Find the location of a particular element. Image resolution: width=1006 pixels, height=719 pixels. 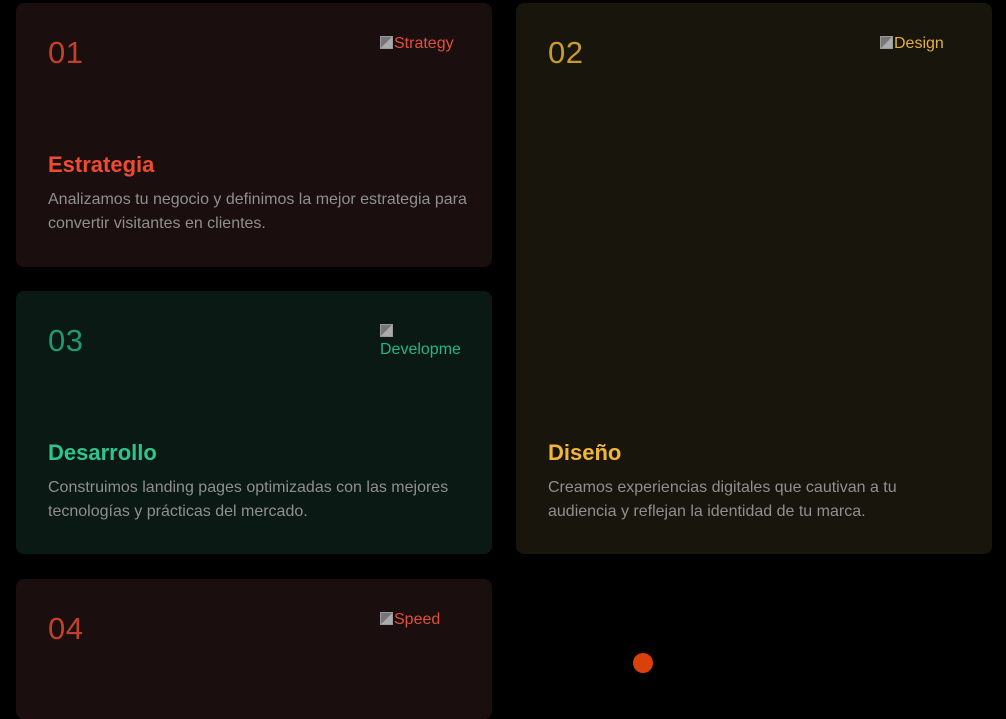

development-image: Development is located at coordinates (420, 343).